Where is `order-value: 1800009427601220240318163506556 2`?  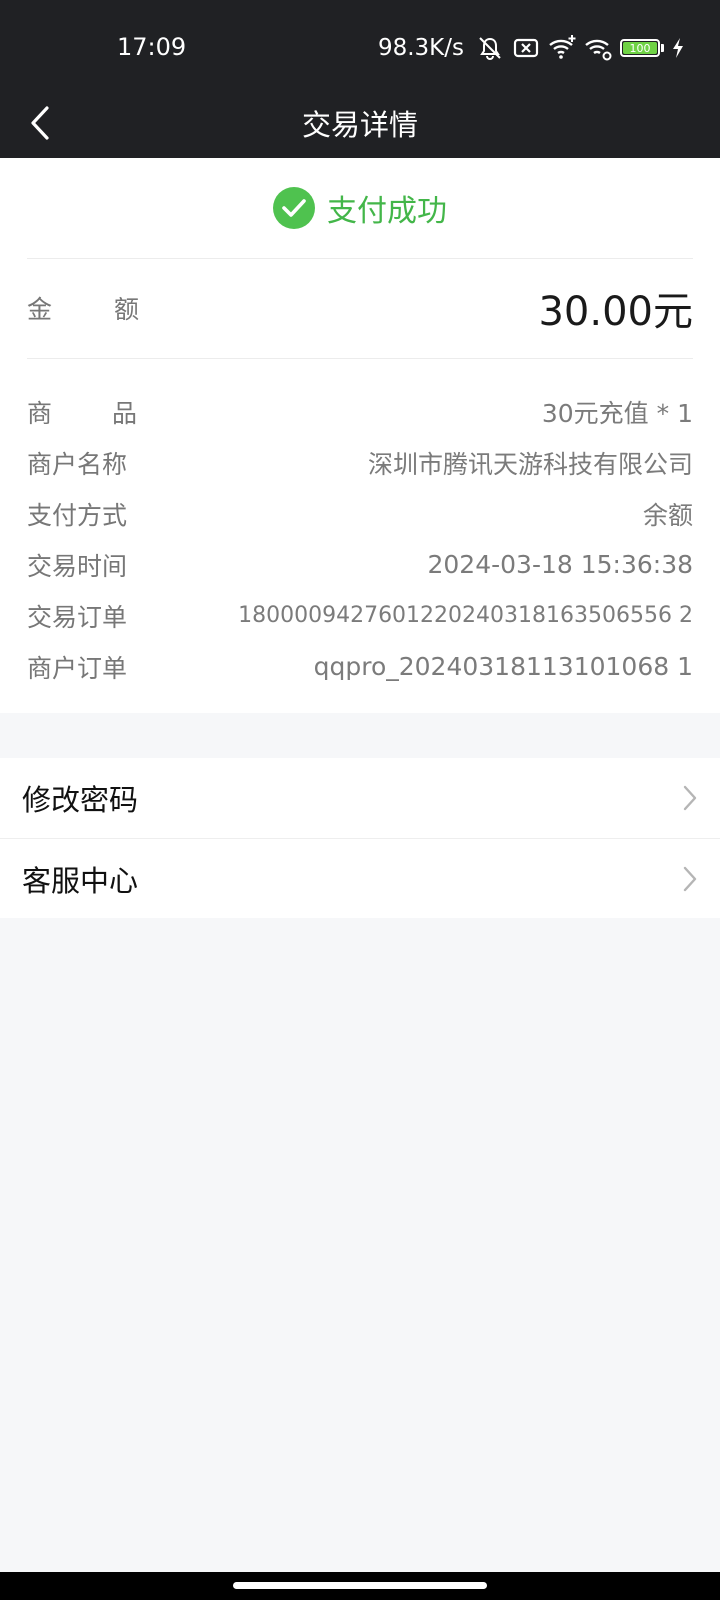
order-value: 1800009427601220240318163506556 2 is located at coordinates (465, 615).